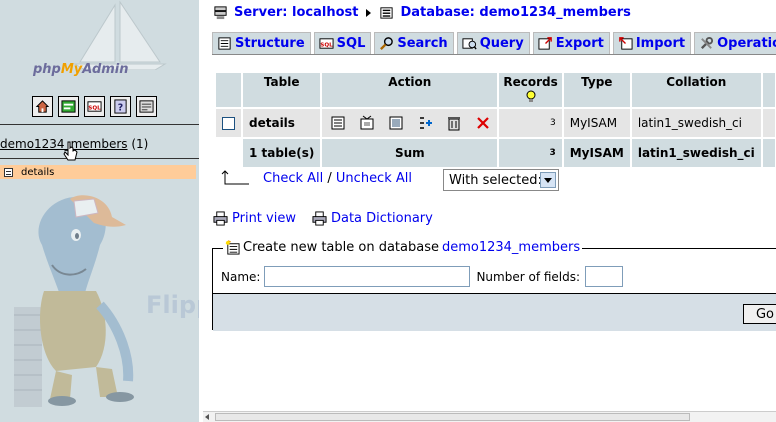 Image resolution: width=776 pixels, height=422 pixels. Describe the element at coordinates (531, 97) in the screenshot. I see `lightbulb-icon` at that location.